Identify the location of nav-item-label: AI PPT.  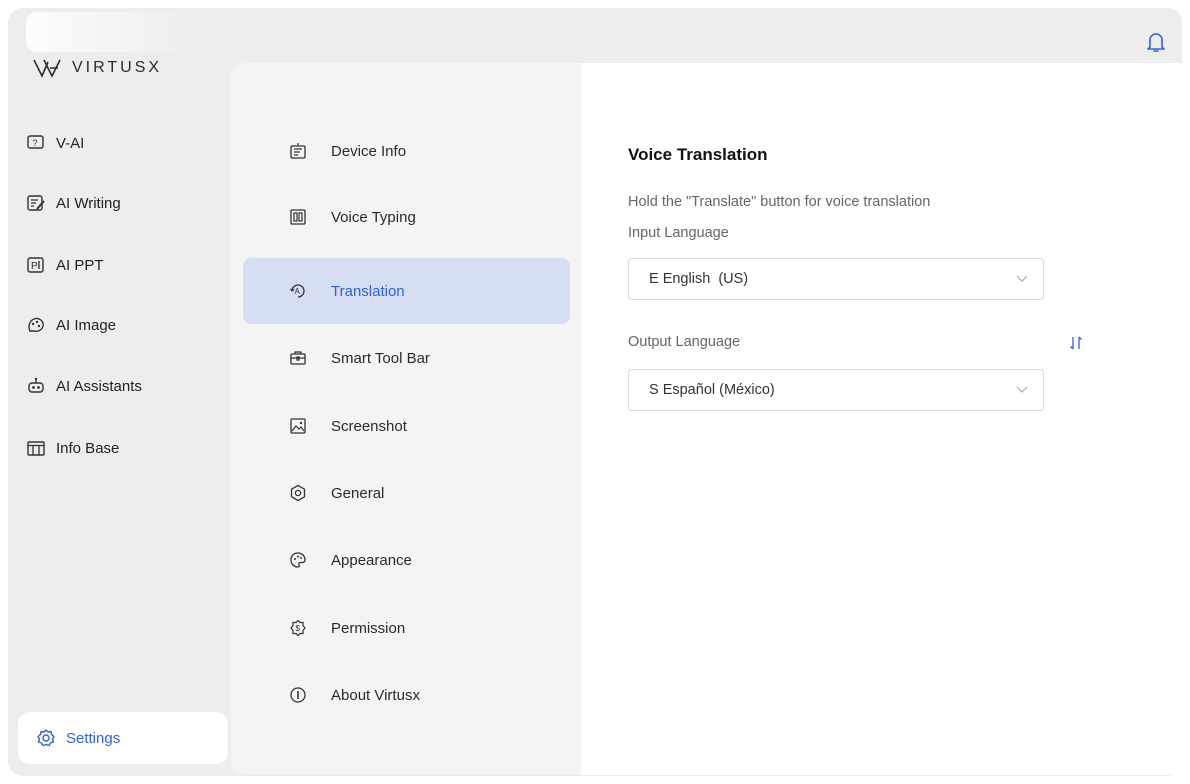
(80, 265).